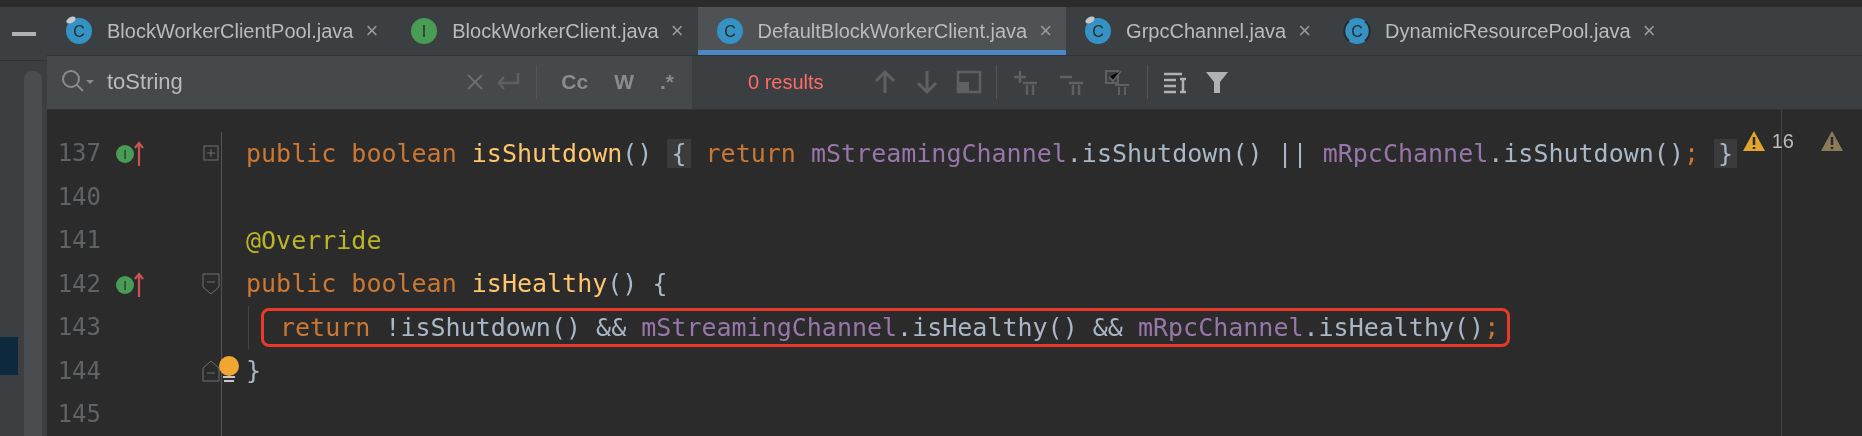  Describe the element at coordinates (78, 327) in the screenshot. I see `line-number: 143` at that location.